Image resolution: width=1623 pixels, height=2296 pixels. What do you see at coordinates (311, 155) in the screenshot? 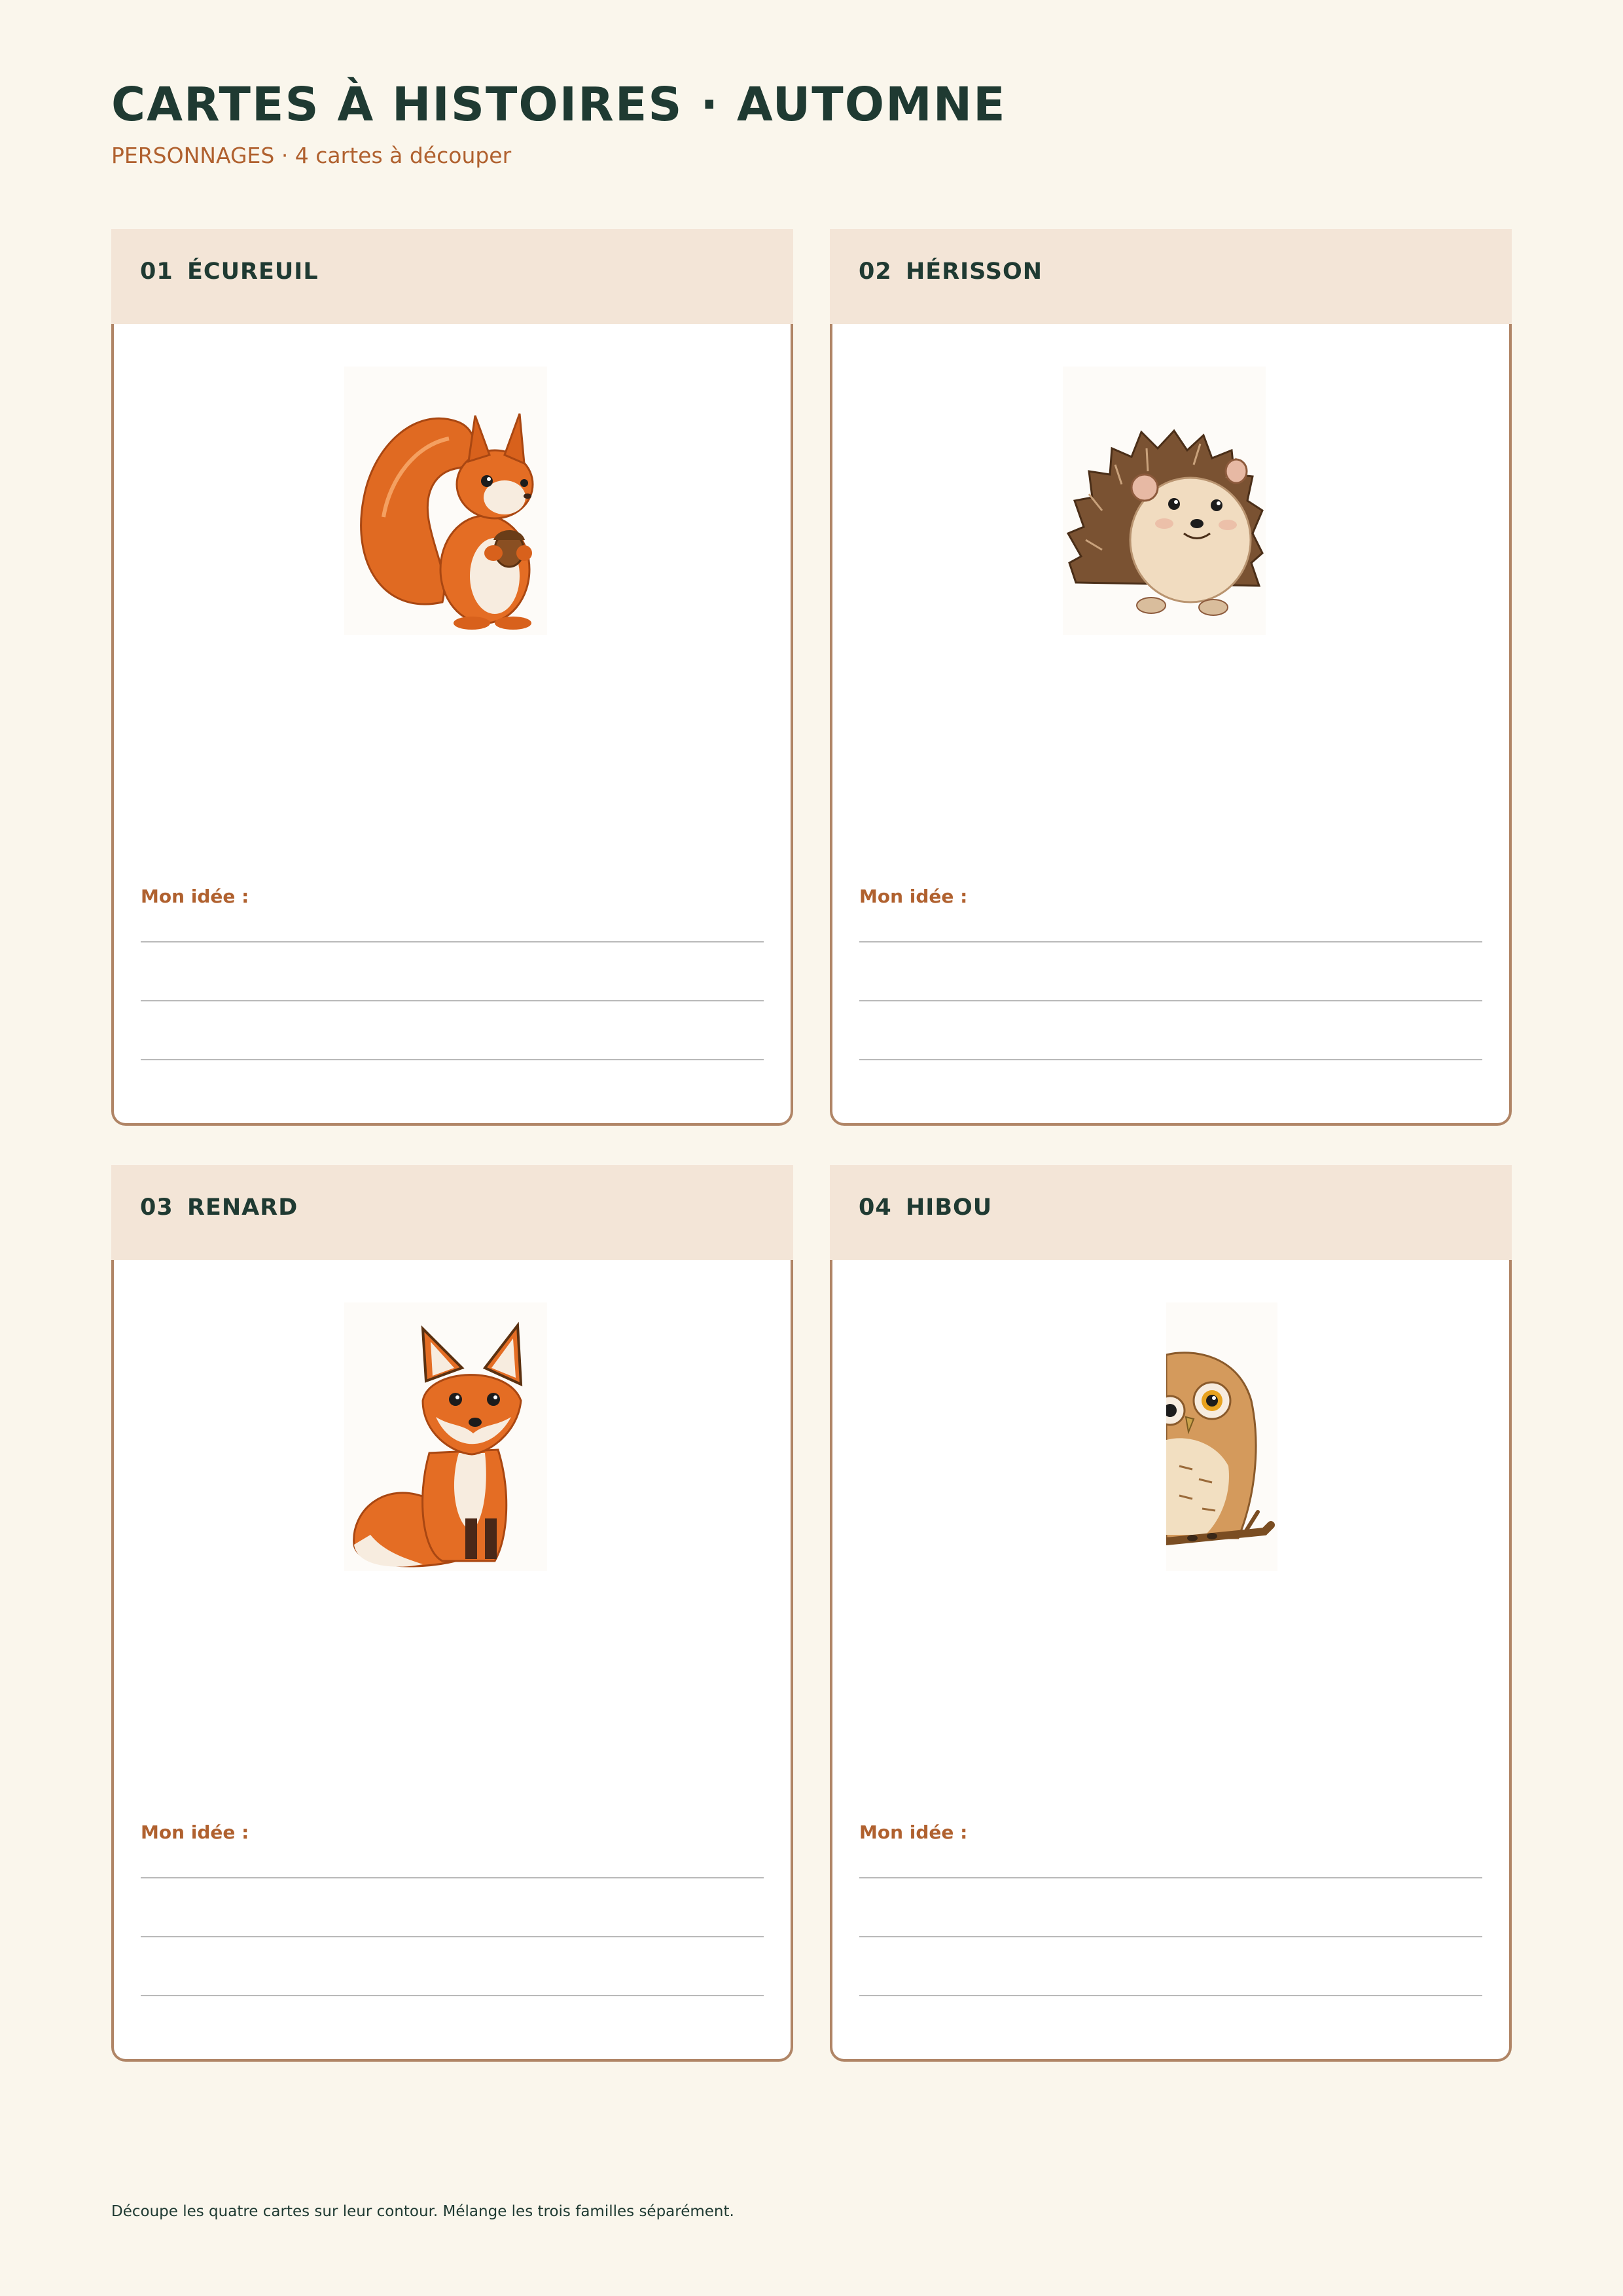
I see `page-subtitle: PERSONNAGES · 4 cartes à découper` at bounding box center [311, 155].